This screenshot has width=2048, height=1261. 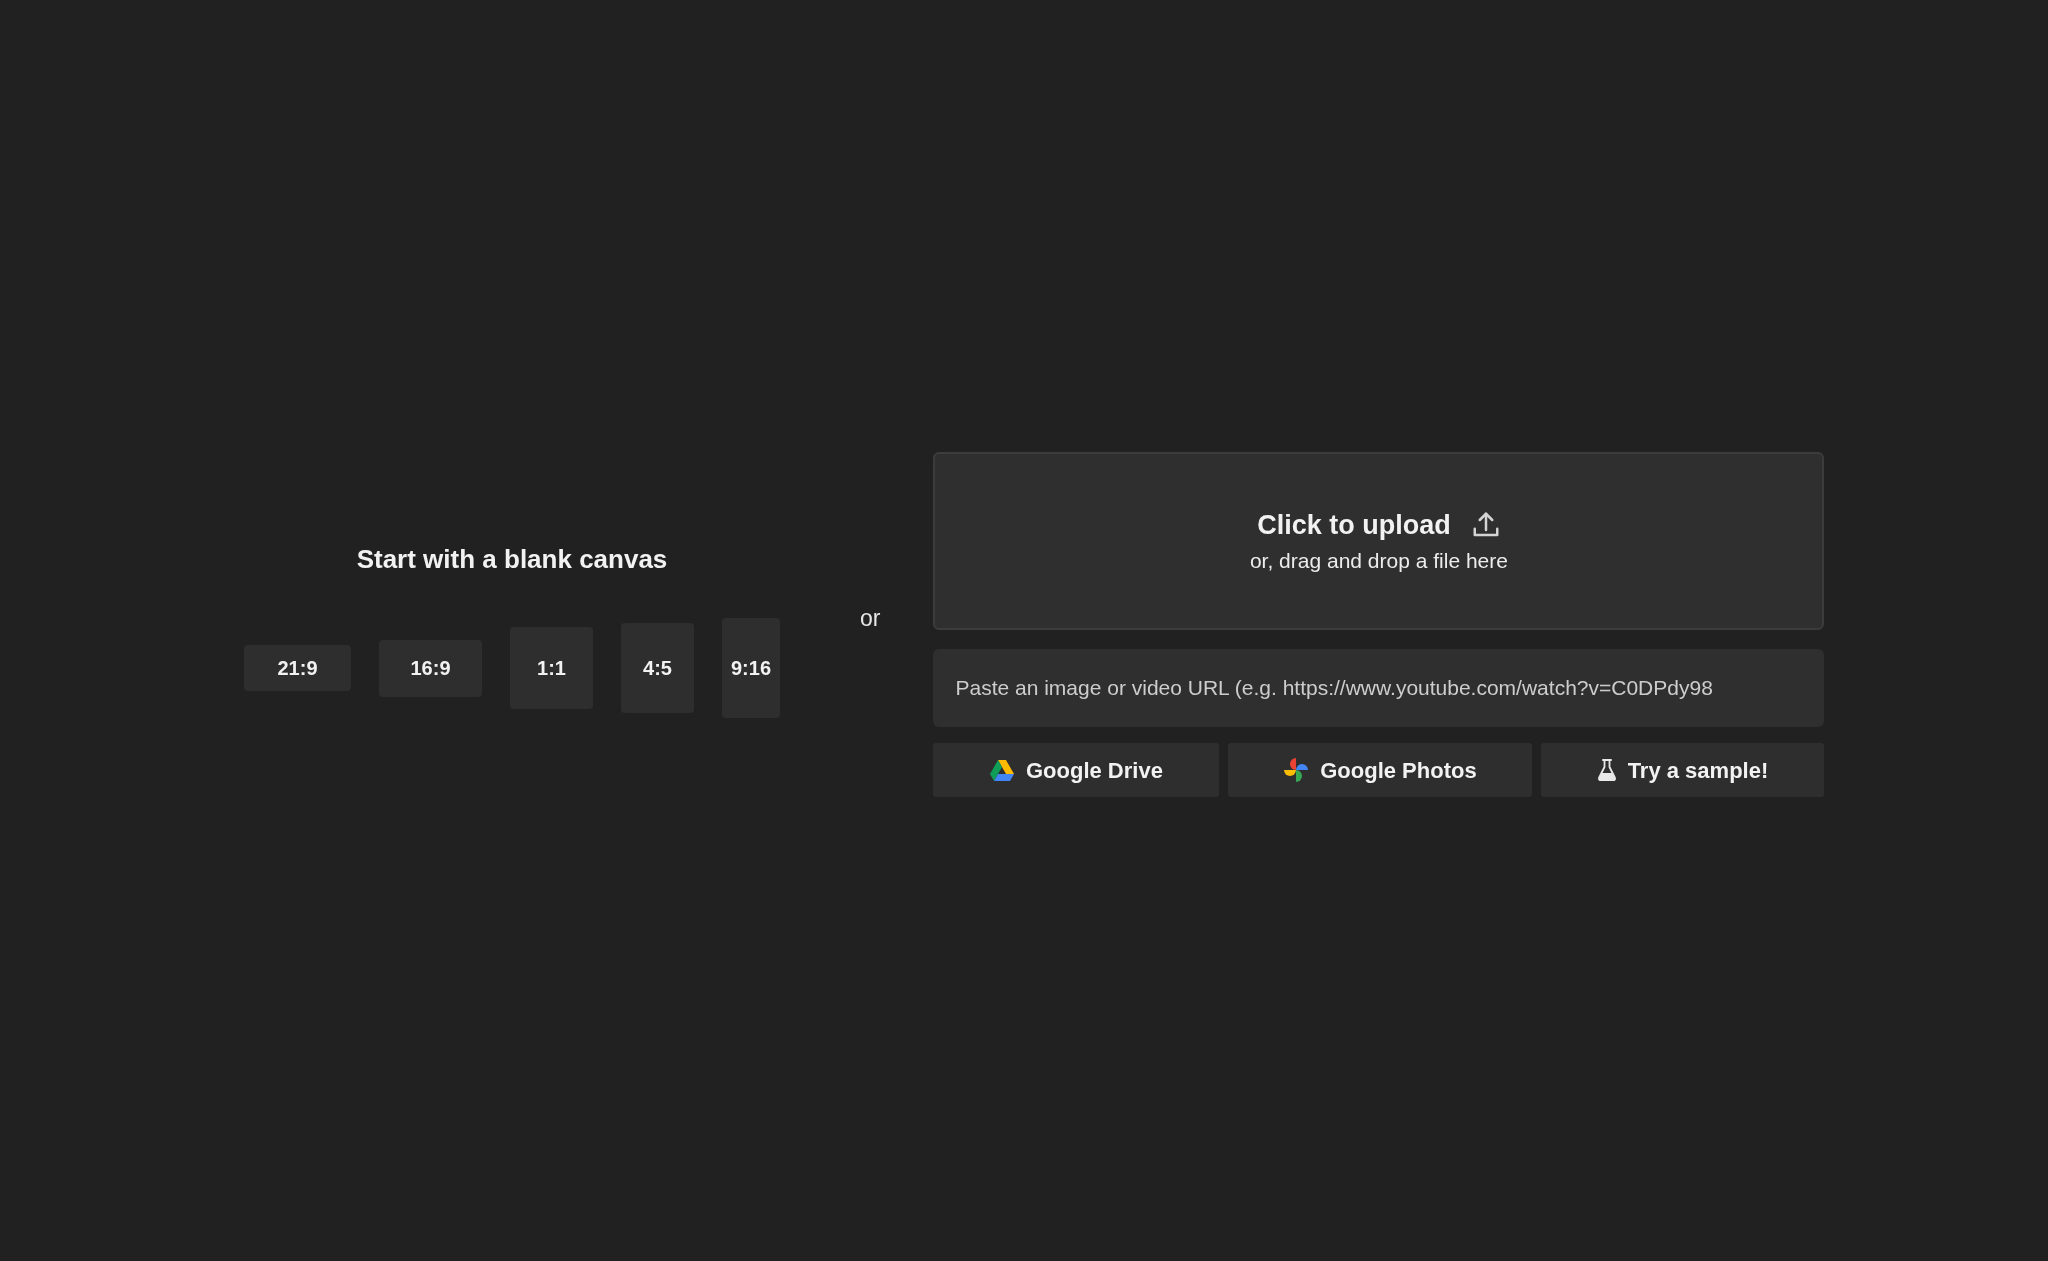 I want to click on aspect-ratio-button: 1:1, so click(x=551, y=668).